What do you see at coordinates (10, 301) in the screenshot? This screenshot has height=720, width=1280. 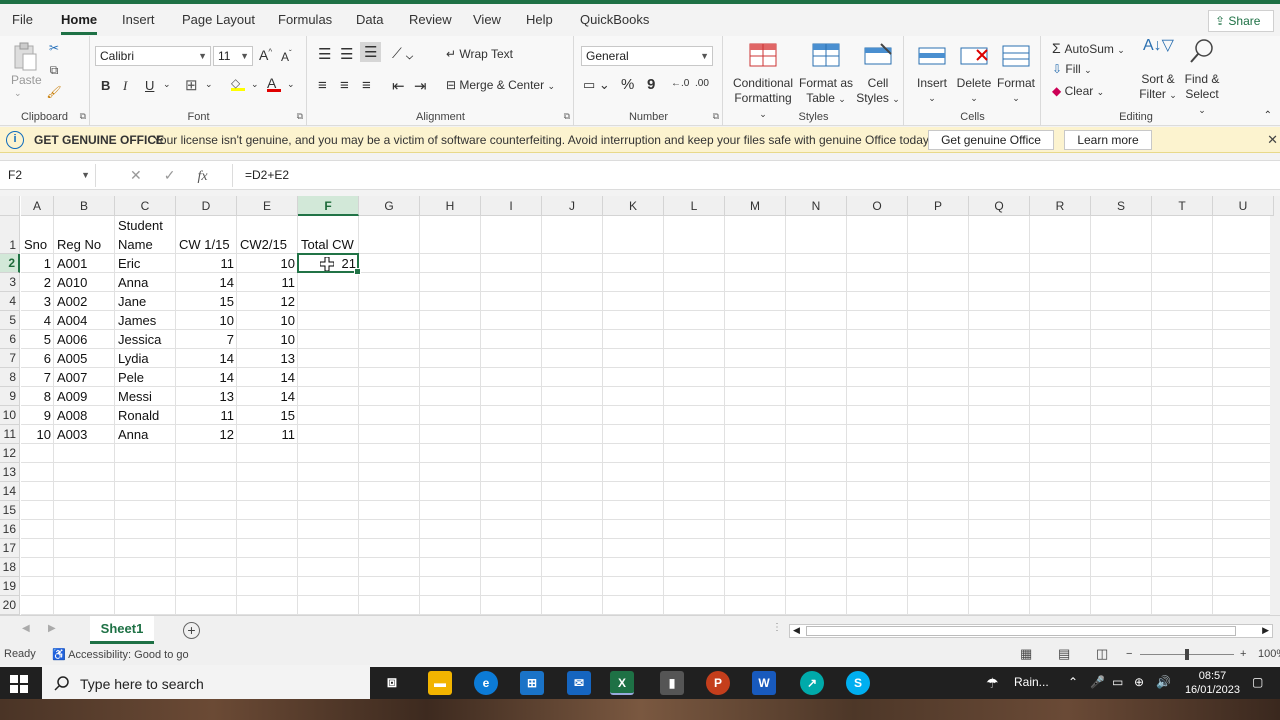 I see `row-header-4: 4` at bounding box center [10, 301].